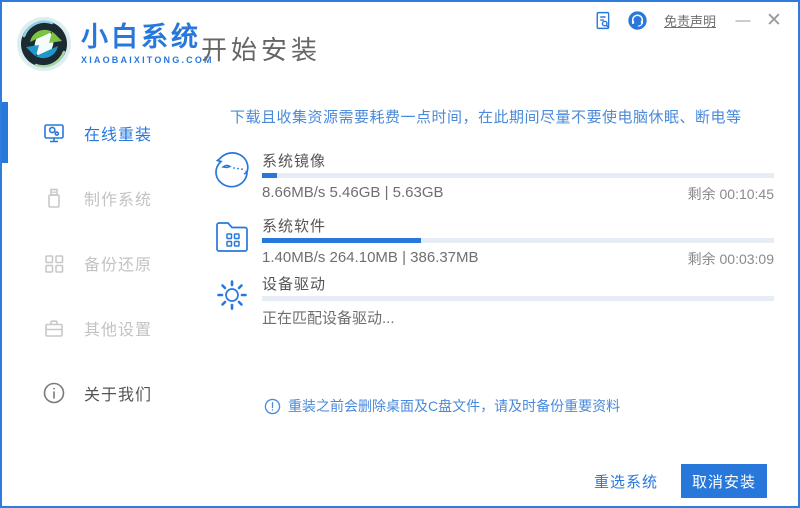 The image size is (800, 508). I want to click on sidebar-item-label: 在线重装, so click(118, 135).